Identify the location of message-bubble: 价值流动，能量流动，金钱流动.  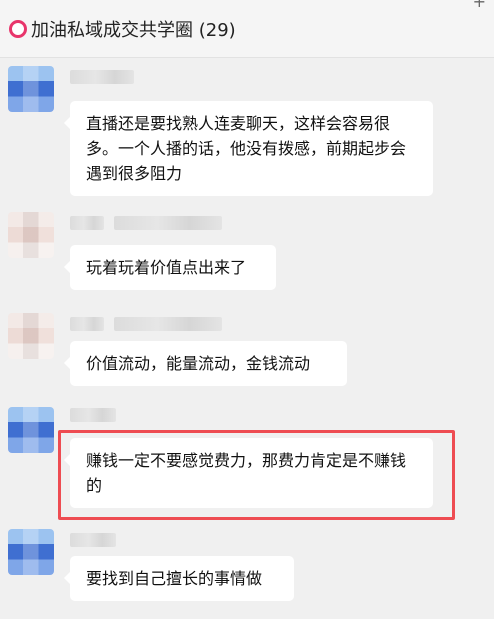
(205, 363).